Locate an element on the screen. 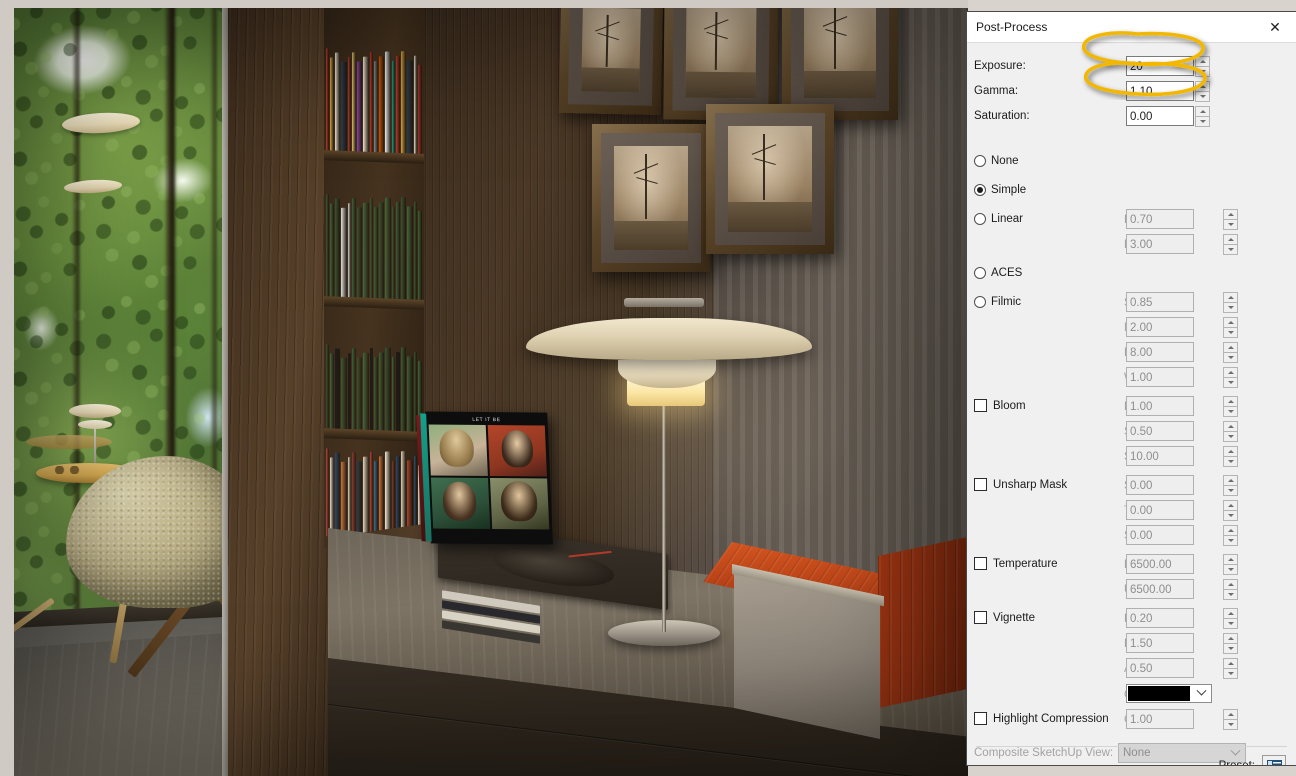 The image size is (1296, 776). falloff-stepper is located at coordinates (1230, 643).